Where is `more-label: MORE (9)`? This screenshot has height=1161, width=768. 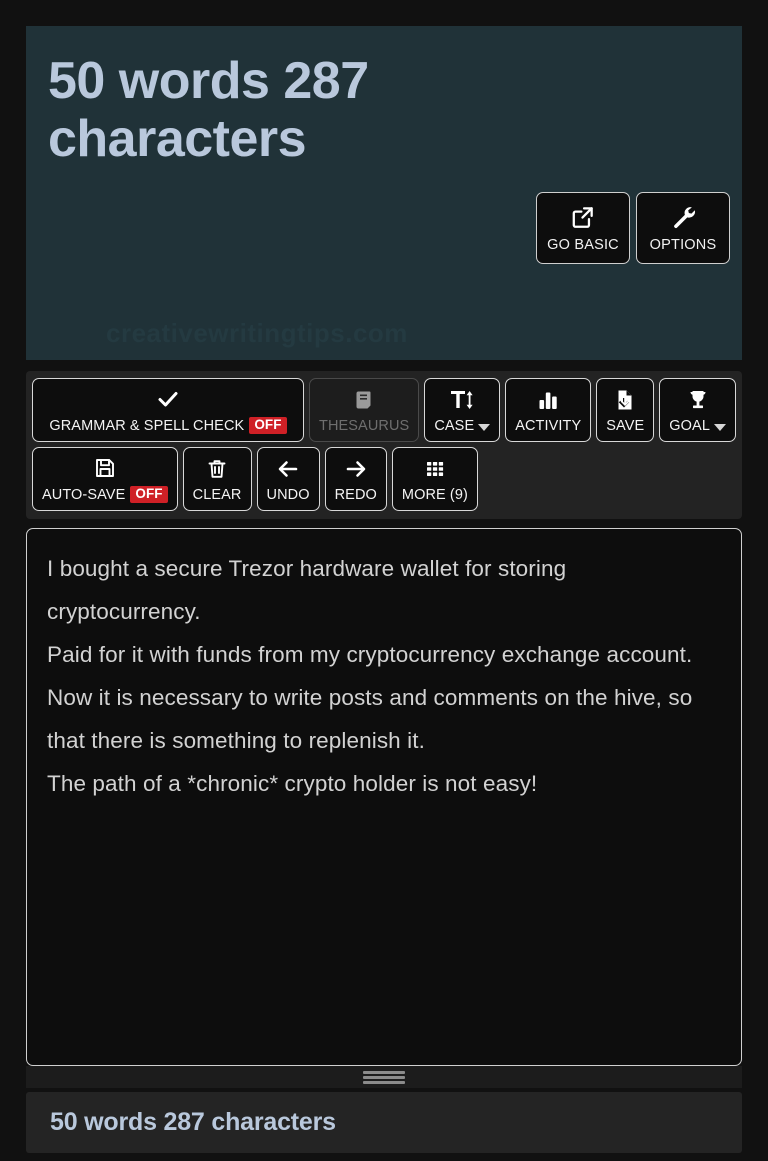 more-label: MORE (9) is located at coordinates (434, 494).